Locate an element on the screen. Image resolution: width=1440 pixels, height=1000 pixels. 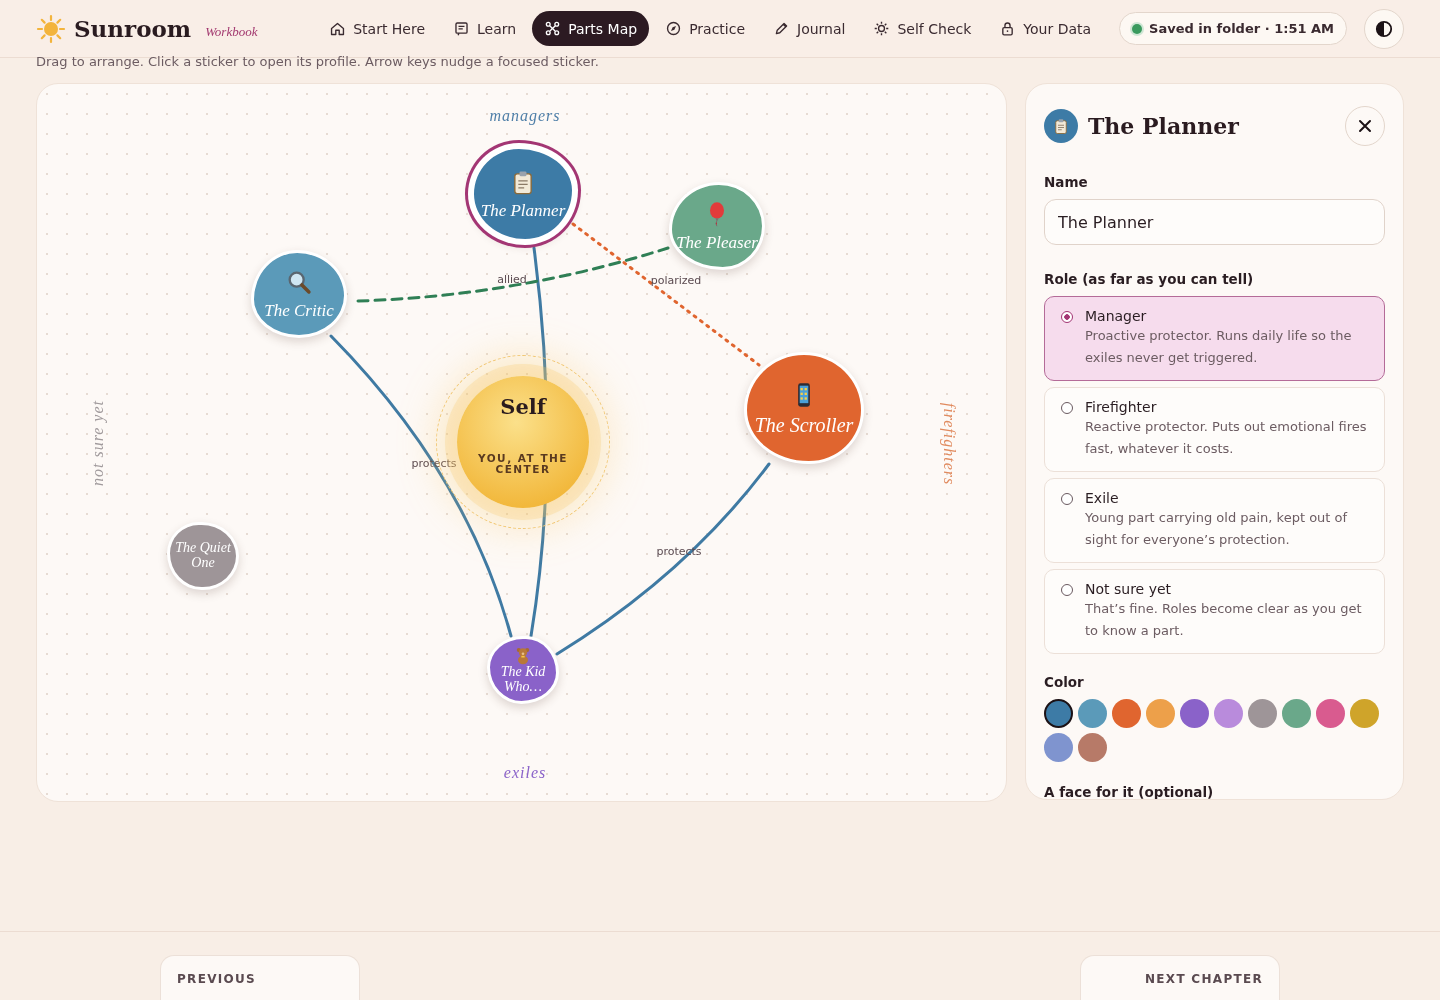
role-option: Exile Young part carrying old pain, kept out of sight for everyone’s protection. is located at coordinates (1214, 520).